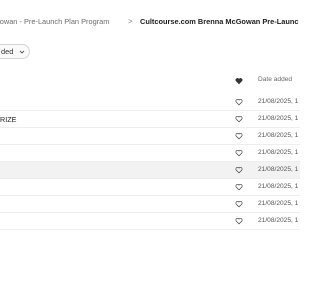 The image size is (320, 300). What do you see at coordinates (150, 82) in the screenshot?
I see `table-header: Date added` at bounding box center [150, 82].